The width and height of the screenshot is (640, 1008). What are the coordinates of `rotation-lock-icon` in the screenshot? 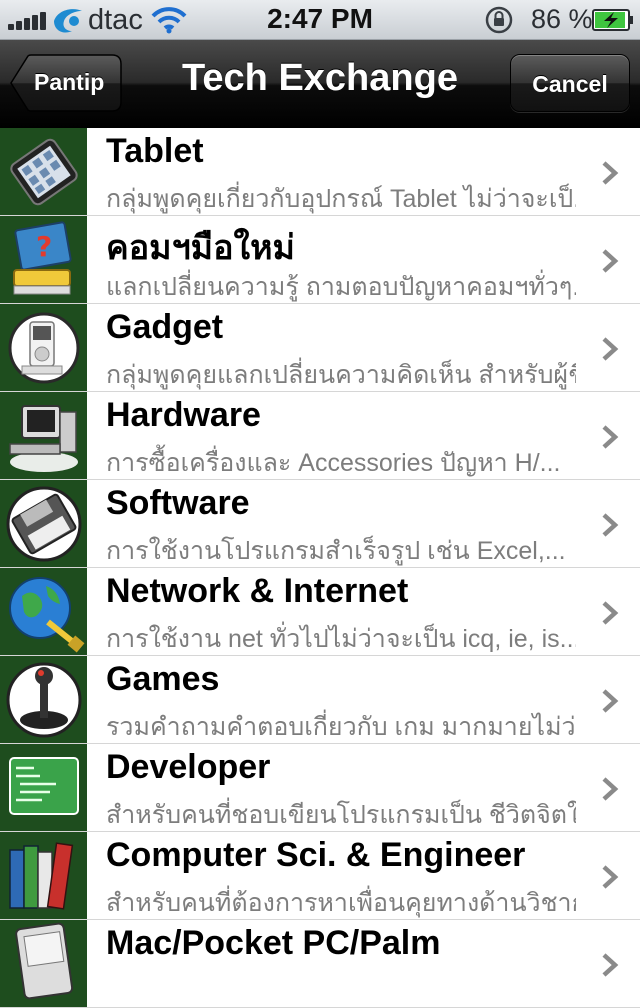 It's located at (499, 20).